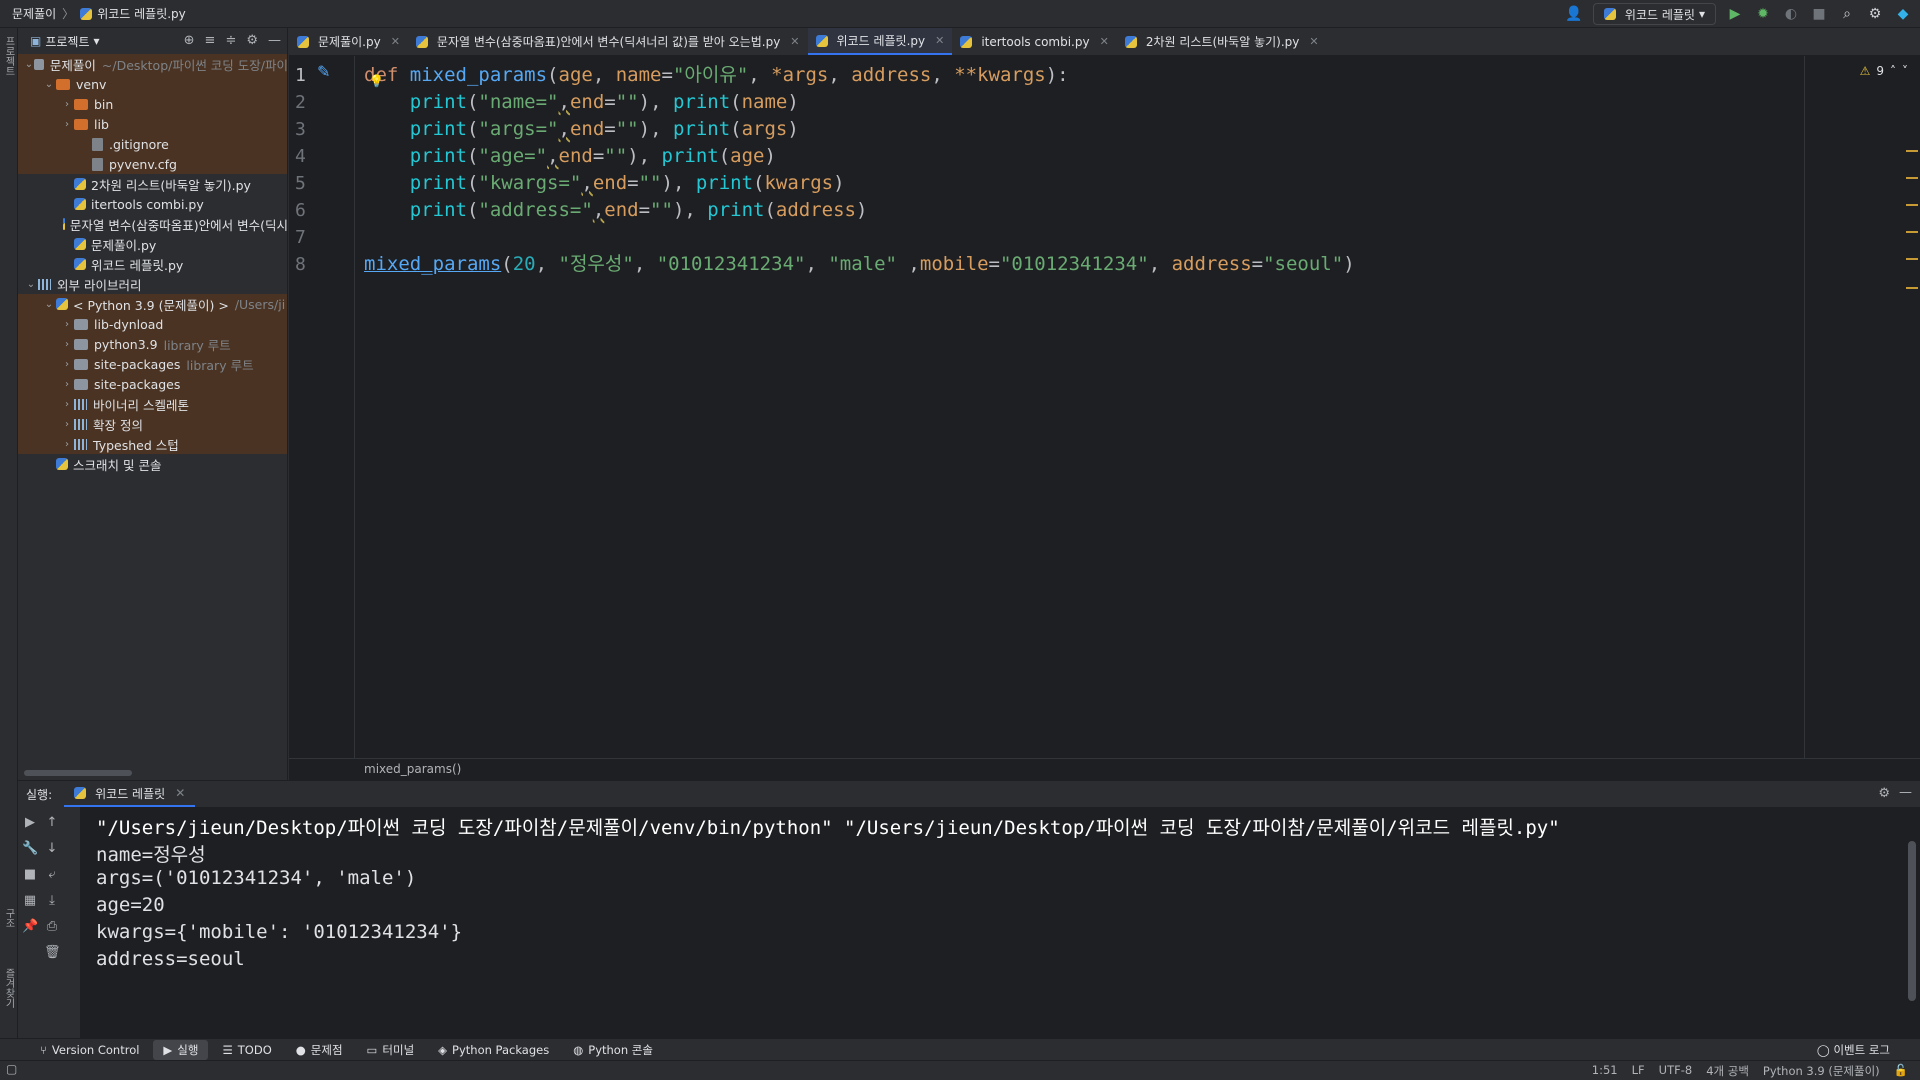  What do you see at coordinates (152, 144) in the screenshot?
I see `tree-item: .gitignore` at bounding box center [152, 144].